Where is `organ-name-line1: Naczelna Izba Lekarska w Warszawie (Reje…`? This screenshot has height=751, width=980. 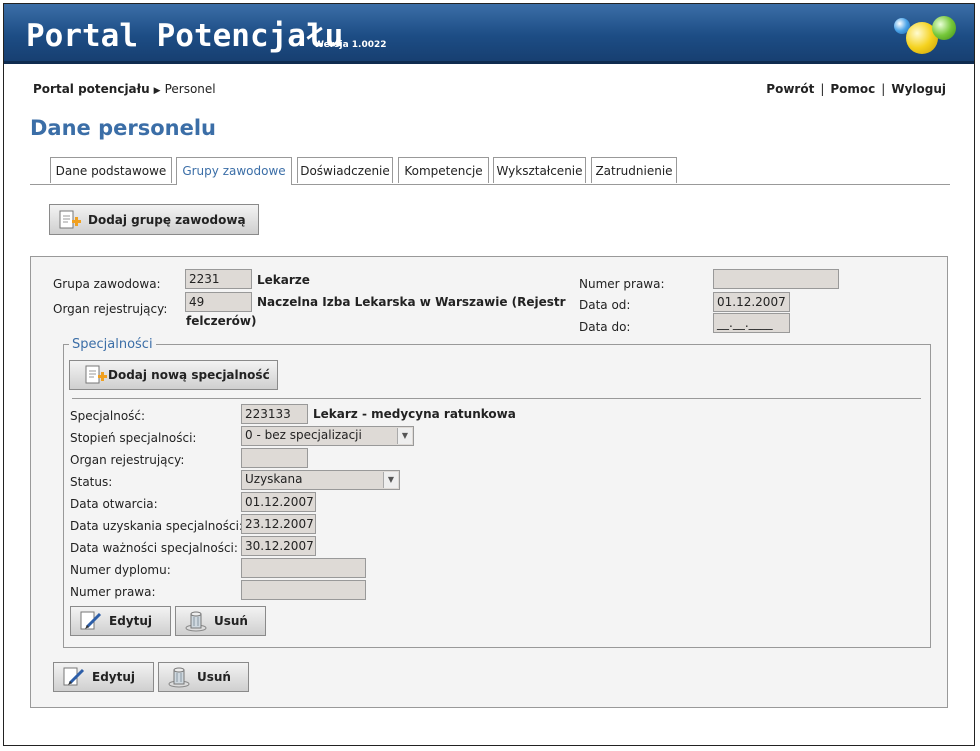
organ-name-line1: Naczelna Izba Lekarska w Warszawie (Reje… is located at coordinates (411, 302).